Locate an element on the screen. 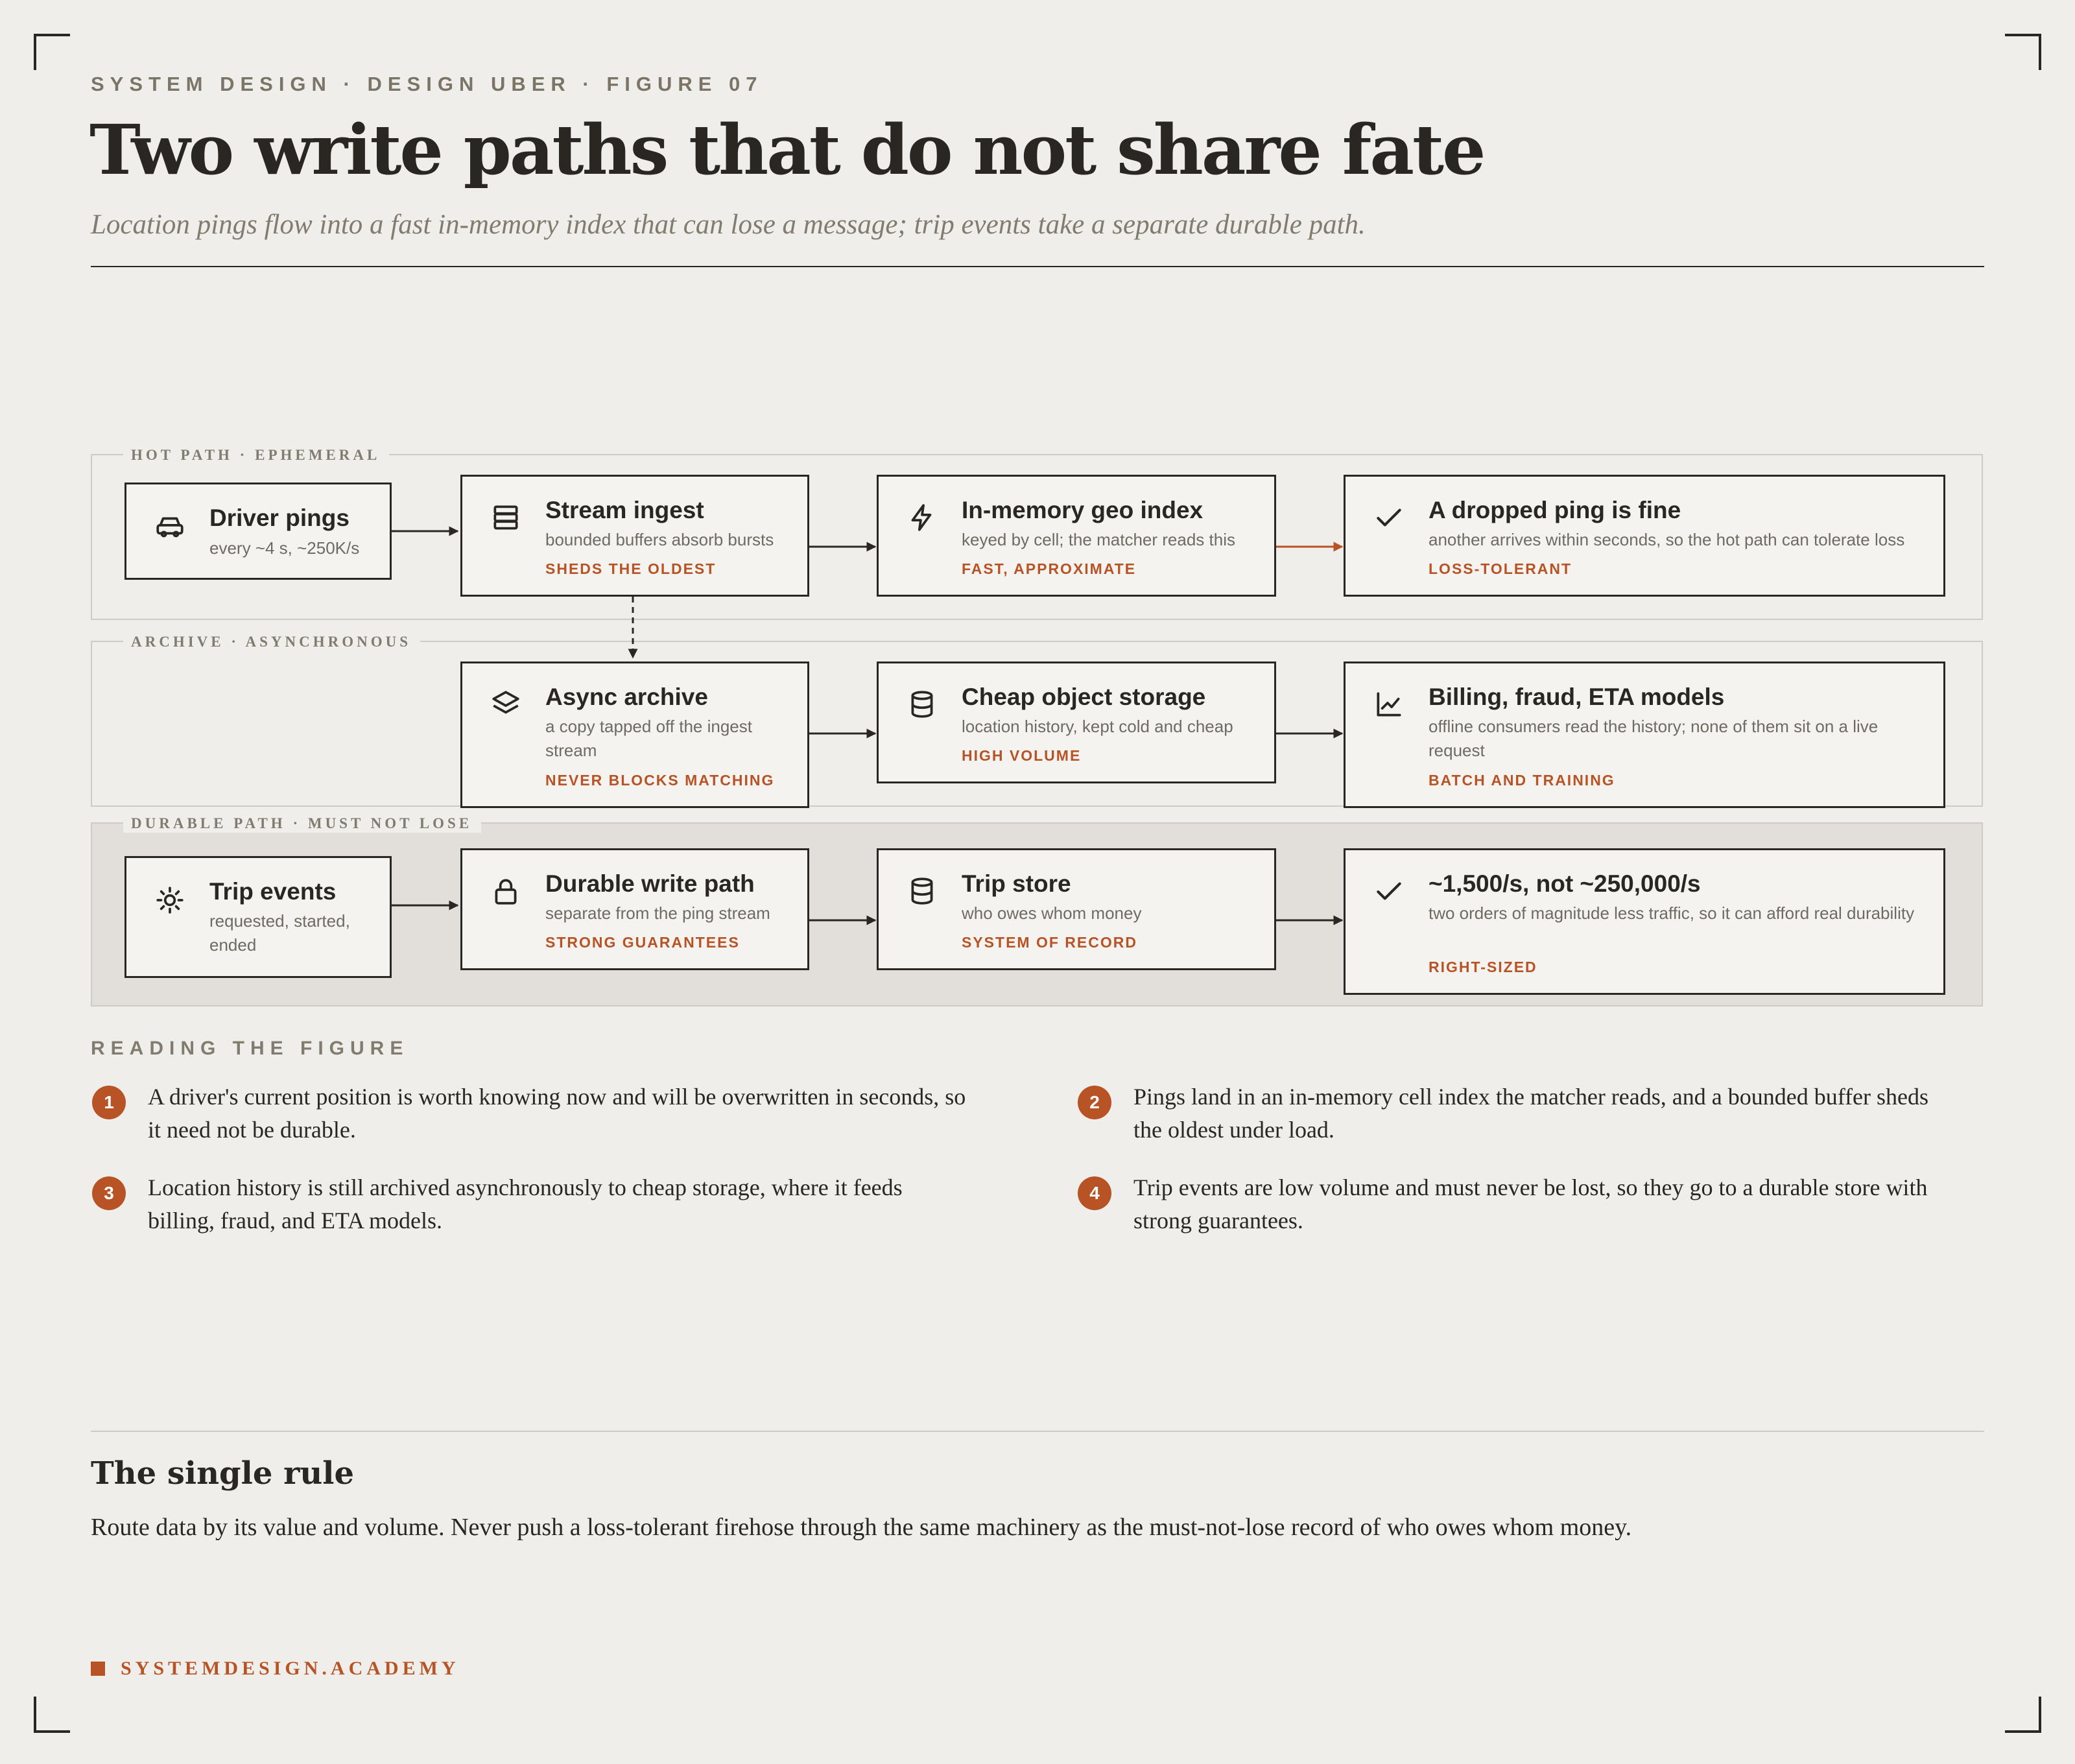 The height and width of the screenshot is (1764, 2075). node-tag: RIGHT-SIZED is located at coordinates (1483, 967).